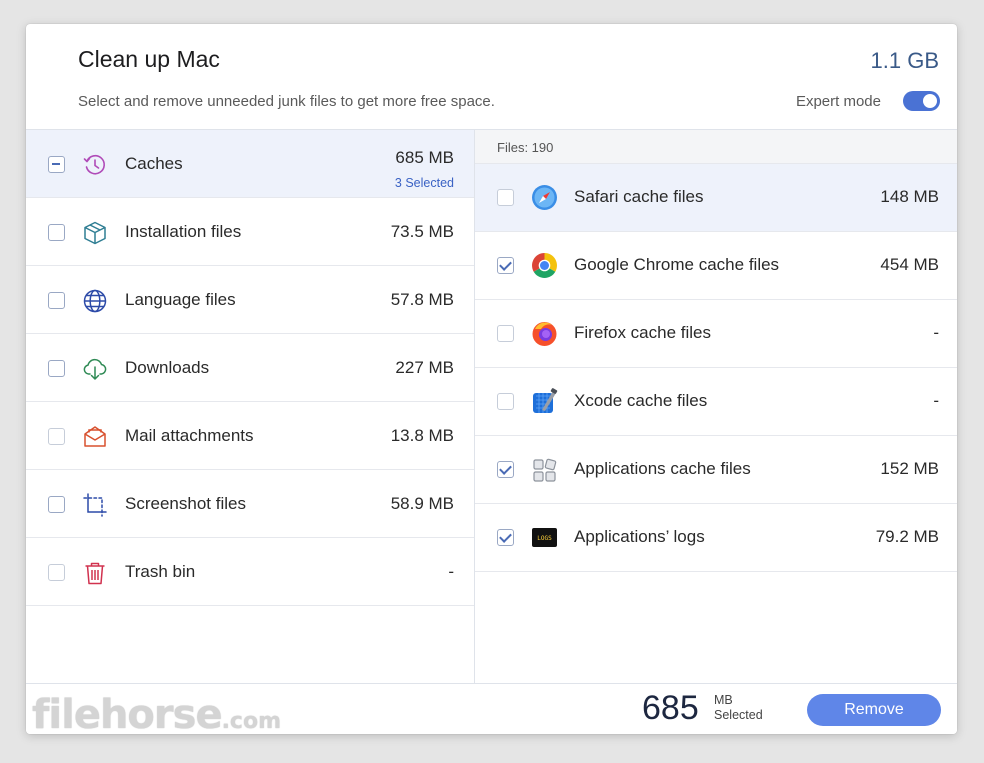  I want to click on category-size: 13.8 MB, so click(422, 435).